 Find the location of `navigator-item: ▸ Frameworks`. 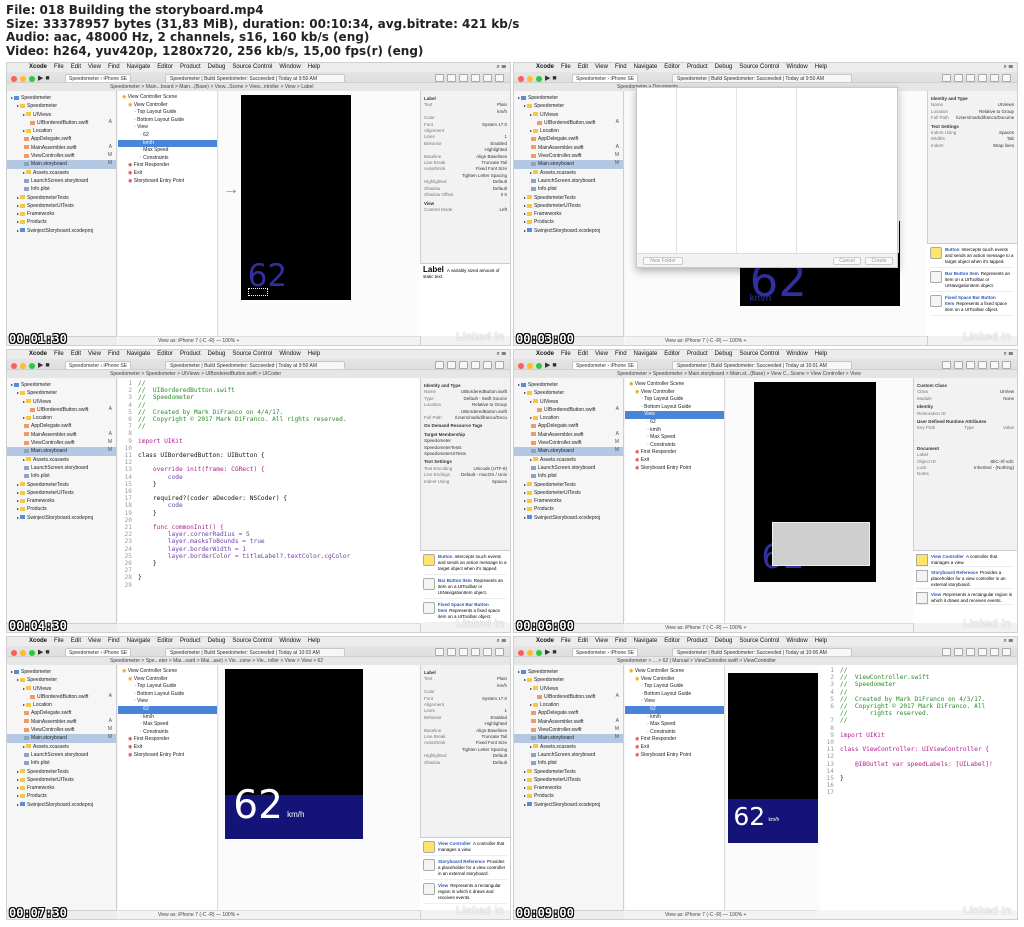

navigator-item: ▸ Frameworks is located at coordinates (61, 214).